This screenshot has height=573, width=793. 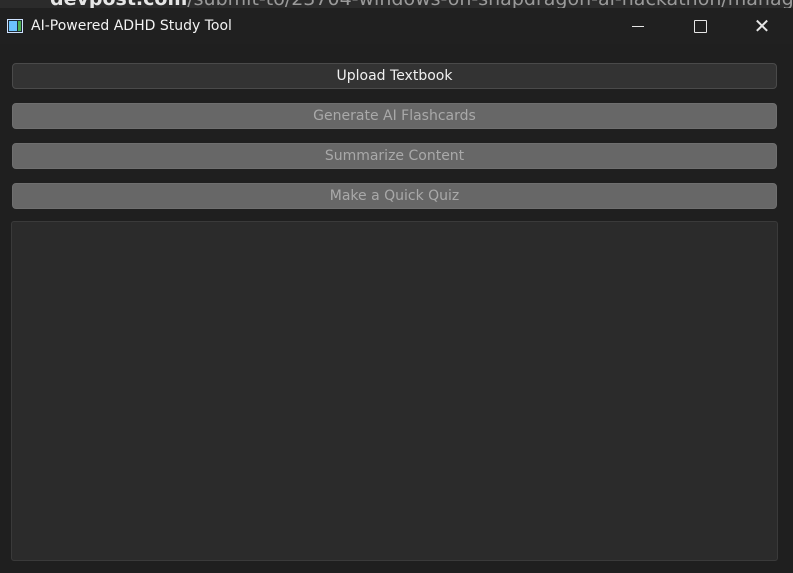 What do you see at coordinates (15, 26) in the screenshot?
I see `app-icon` at bounding box center [15, 26].